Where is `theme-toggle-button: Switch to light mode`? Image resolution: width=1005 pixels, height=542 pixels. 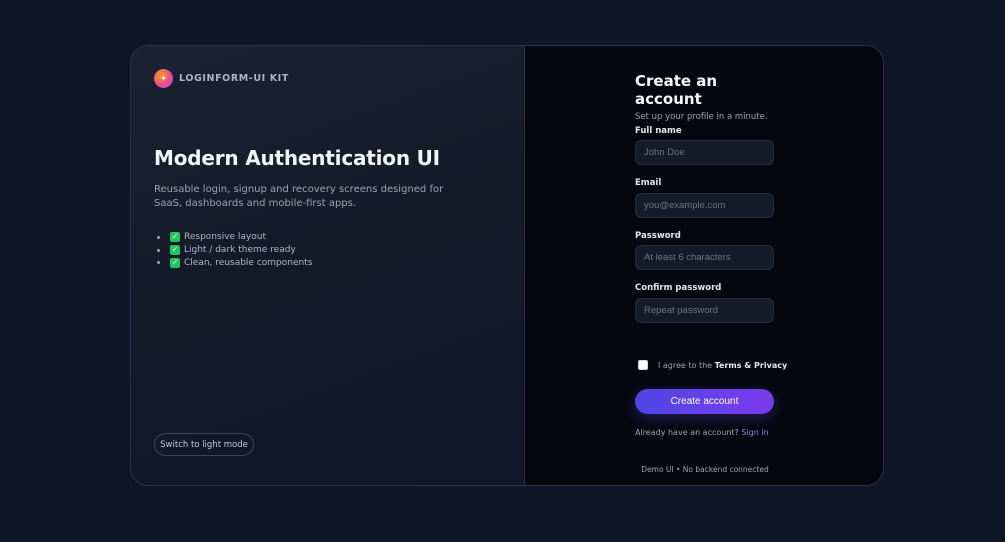 theme-toggle-button: Switch to light mode is located at coordinates (204, 444).